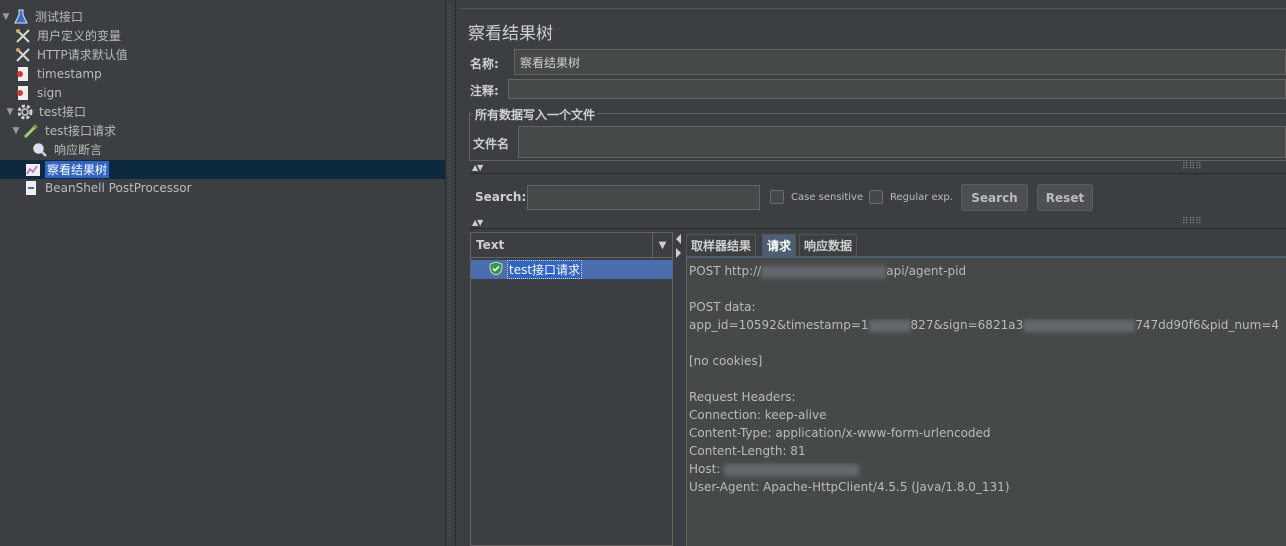 This screenshot has width=1286, height=546. Describe the element at coordinates (747, 451) in the screenshot. I see `header-content-length: Content-Length: 81` at that location.